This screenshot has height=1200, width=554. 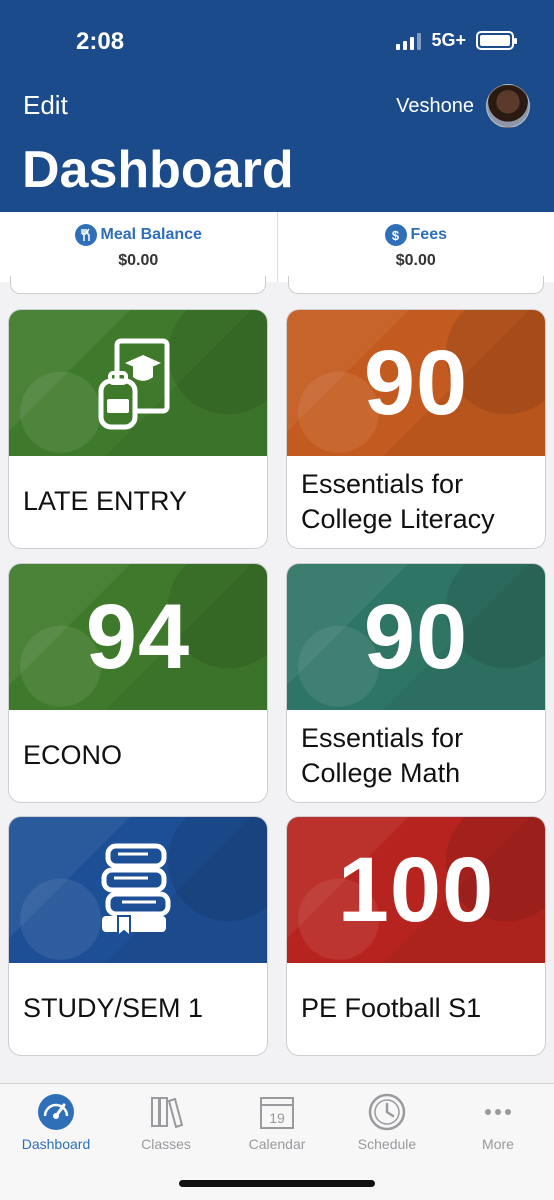 What do you see at coordinates (277, 1183) in the screenshot?
I see `home-indicator` at bounding box center [277, 1183].